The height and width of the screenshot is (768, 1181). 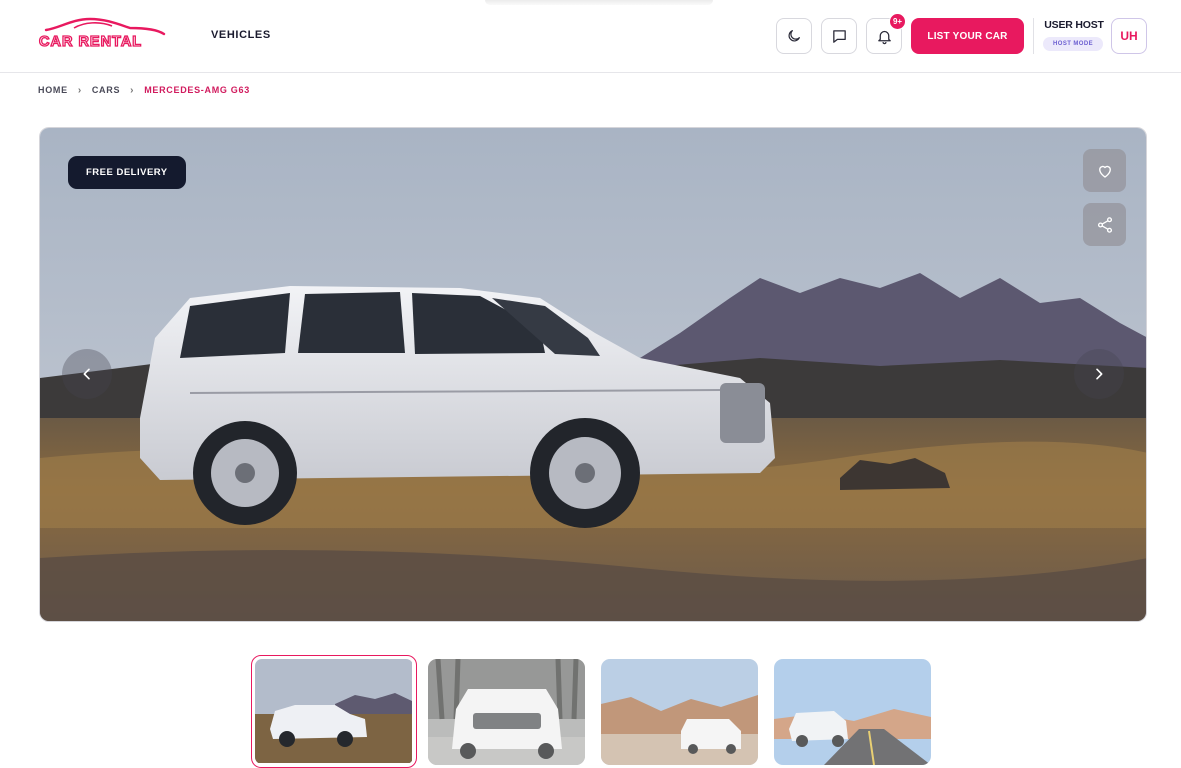 I want to click on next-image-button, so click(x=1099, y=374).